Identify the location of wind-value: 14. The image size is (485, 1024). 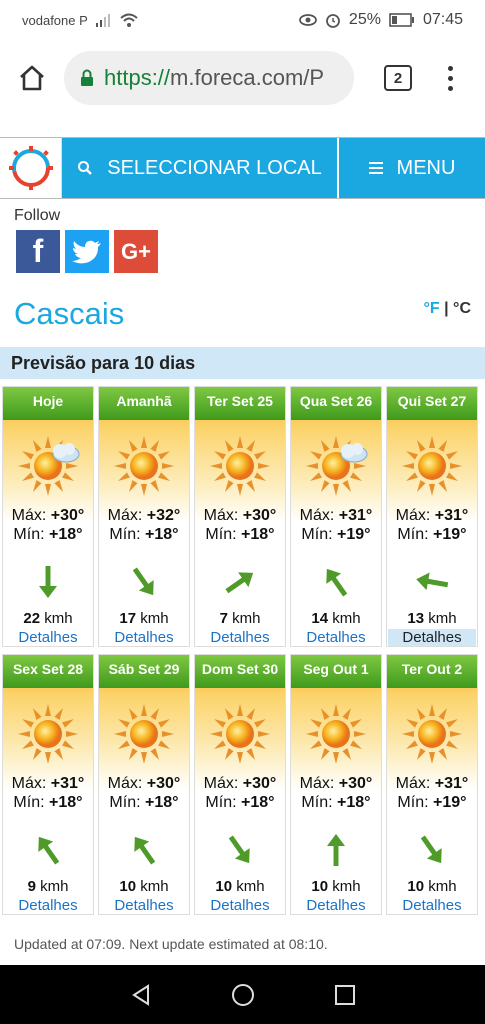
(320, 618).